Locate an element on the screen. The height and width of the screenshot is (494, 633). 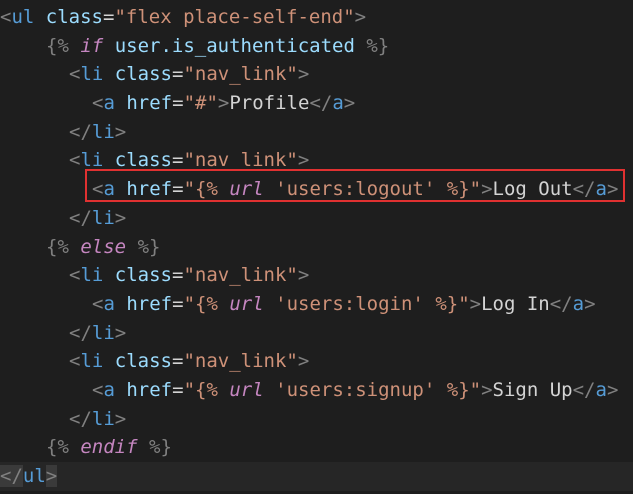
code-line-else: {% else %} is located at coordinates (316, 247).